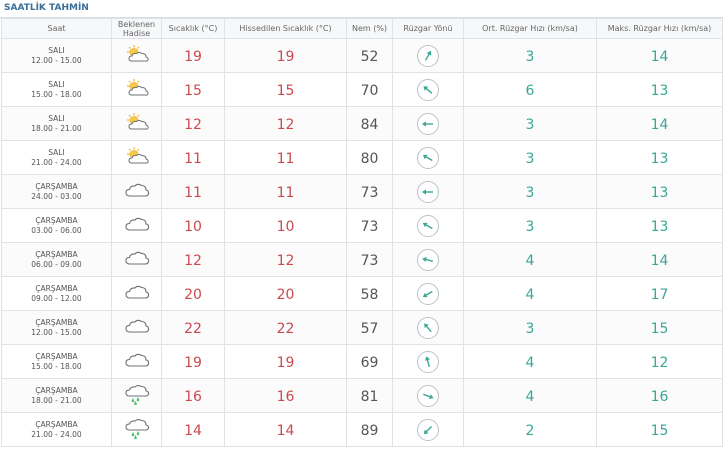 This screenshot has width=723, height=450. I want to click on max-wind-cell: 12, so click(659, 361).